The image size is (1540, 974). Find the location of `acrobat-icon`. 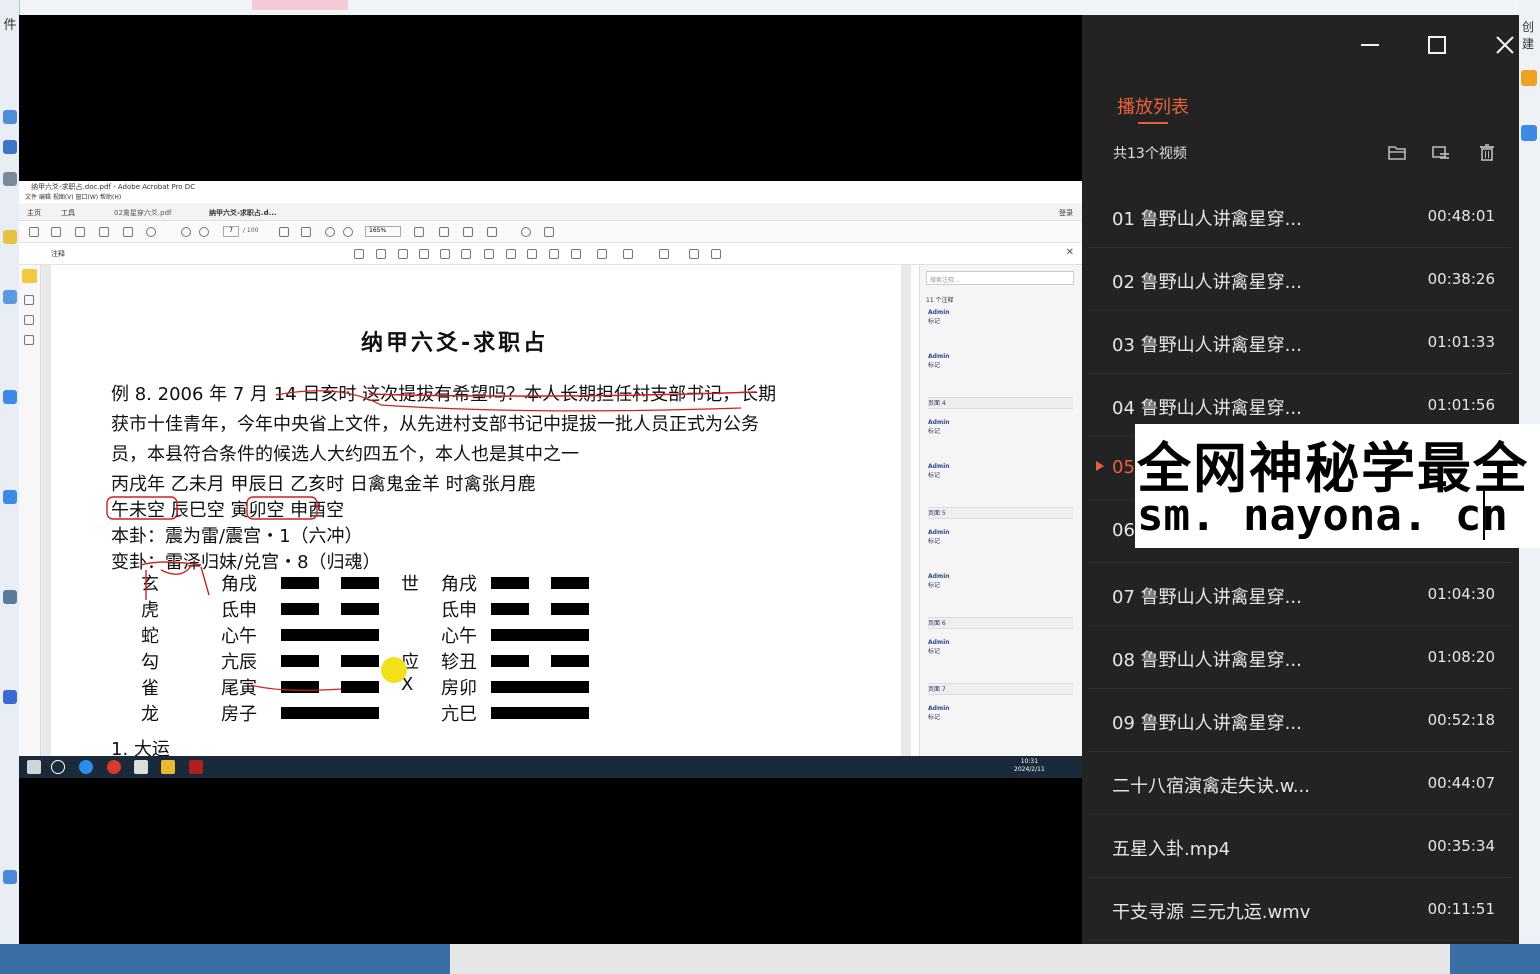

acrobat-icon is located at coordinates (196, 767).